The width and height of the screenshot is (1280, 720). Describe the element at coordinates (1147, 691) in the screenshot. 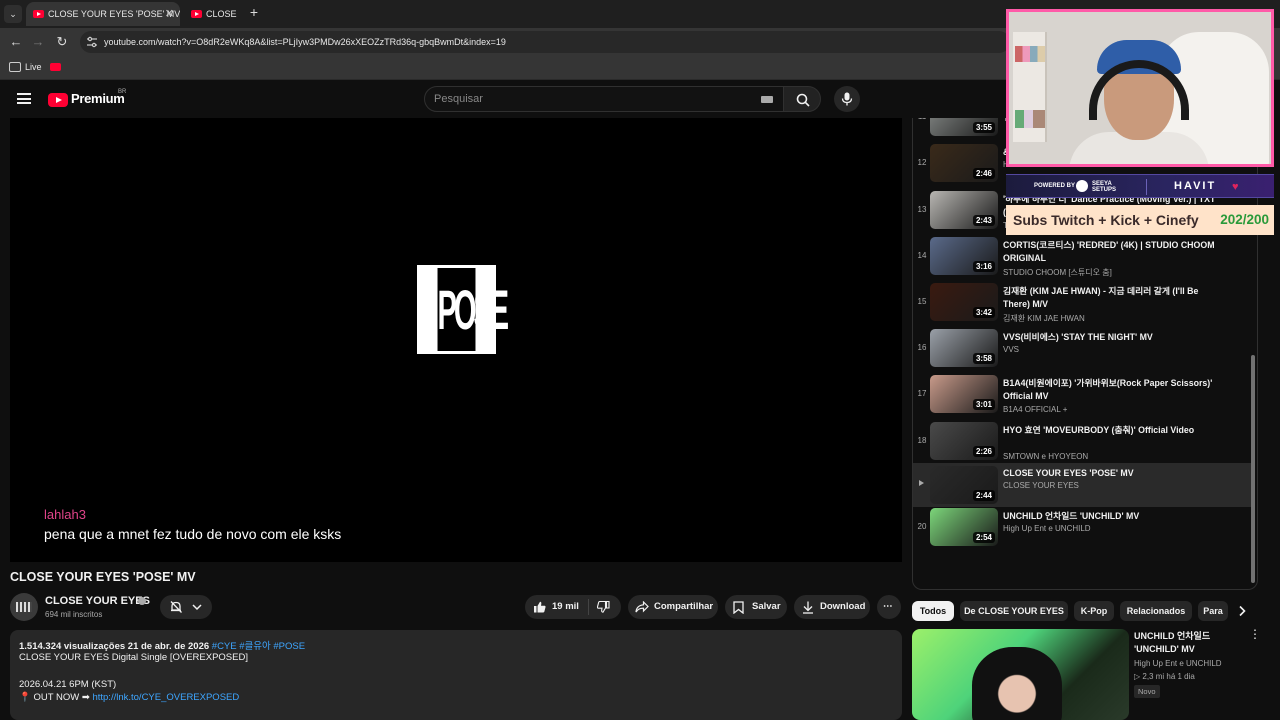

I see `new-badge: Novo` at that location.